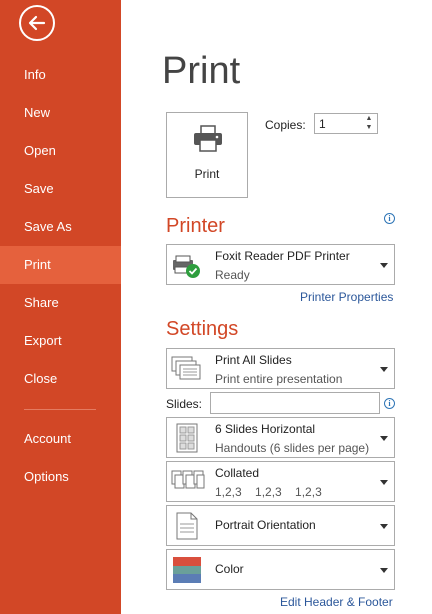 This screenshot has height=614, width=432. Describe the element at coordinates (295, 403) in the screenshot. I see `slides-input` at that location.